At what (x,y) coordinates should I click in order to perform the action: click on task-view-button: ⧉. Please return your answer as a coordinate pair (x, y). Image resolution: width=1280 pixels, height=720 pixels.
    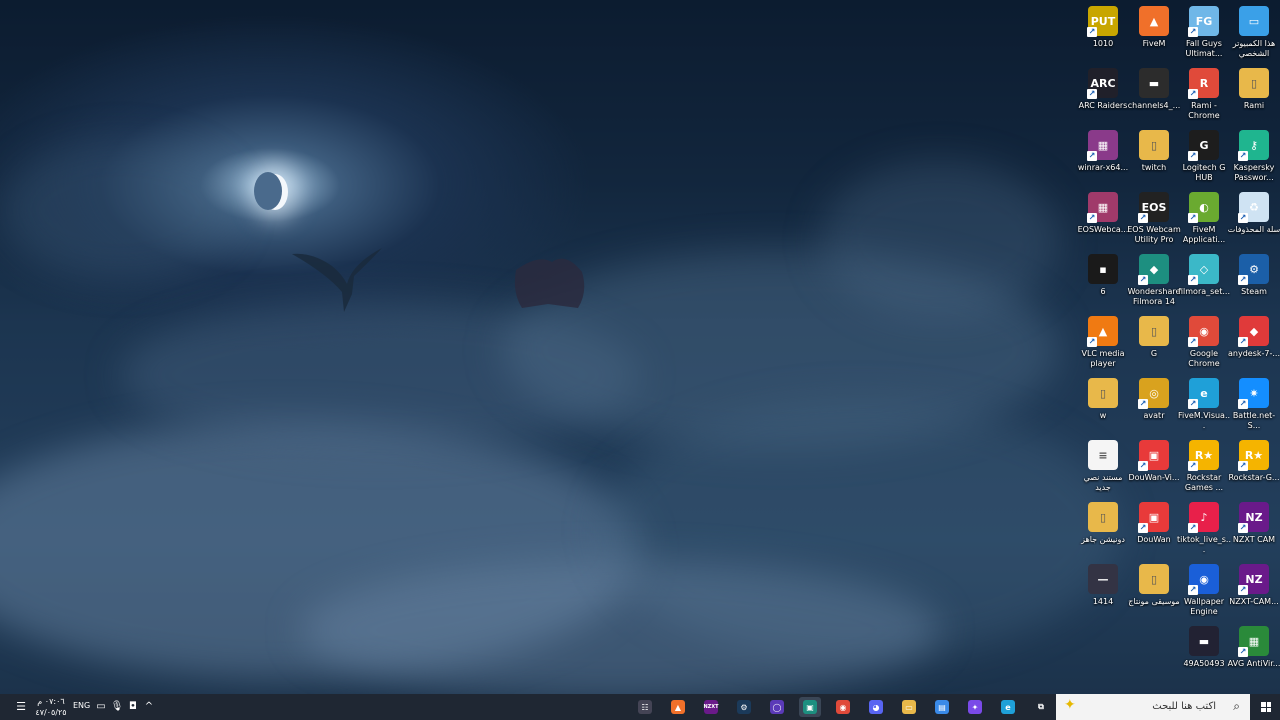
    Looking at the image, I should click on (1041, 707).